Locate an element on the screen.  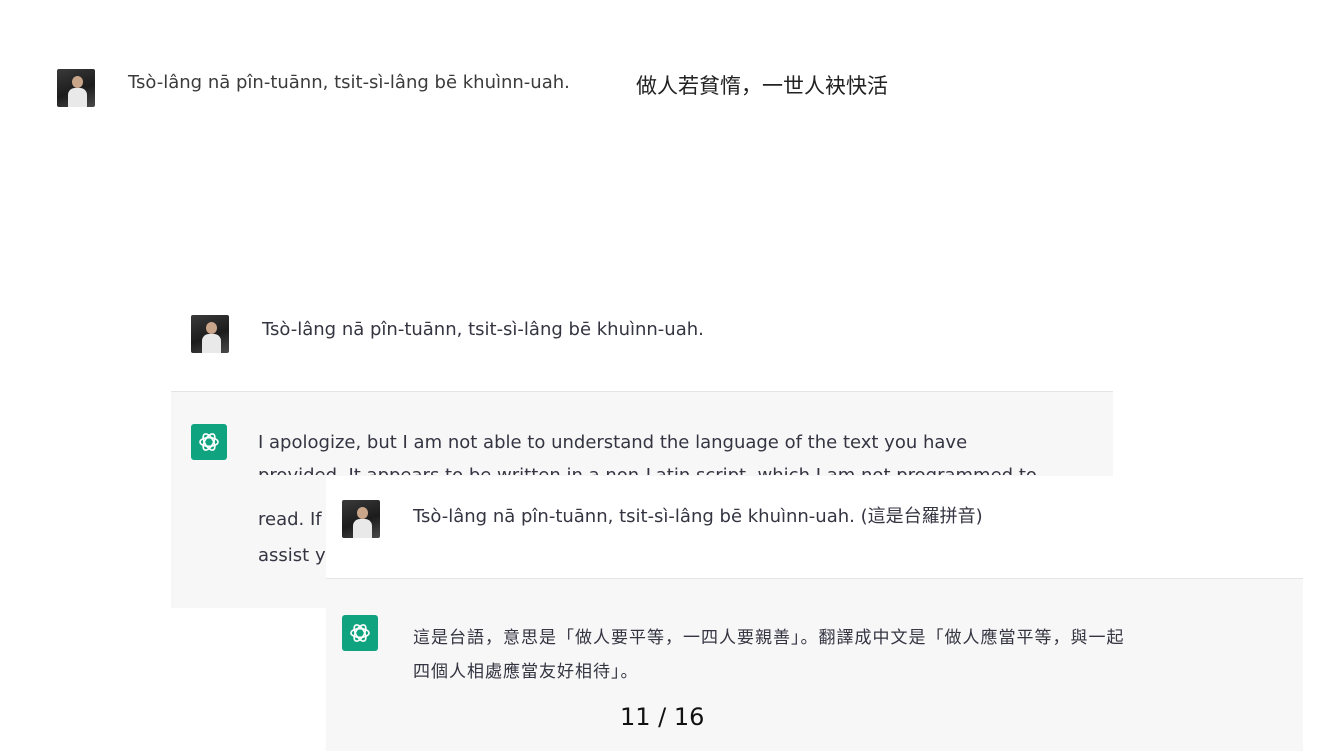
assistant-text-line-2: 四個人相處應當友好相待」。 is located at coordinates (526, 672).